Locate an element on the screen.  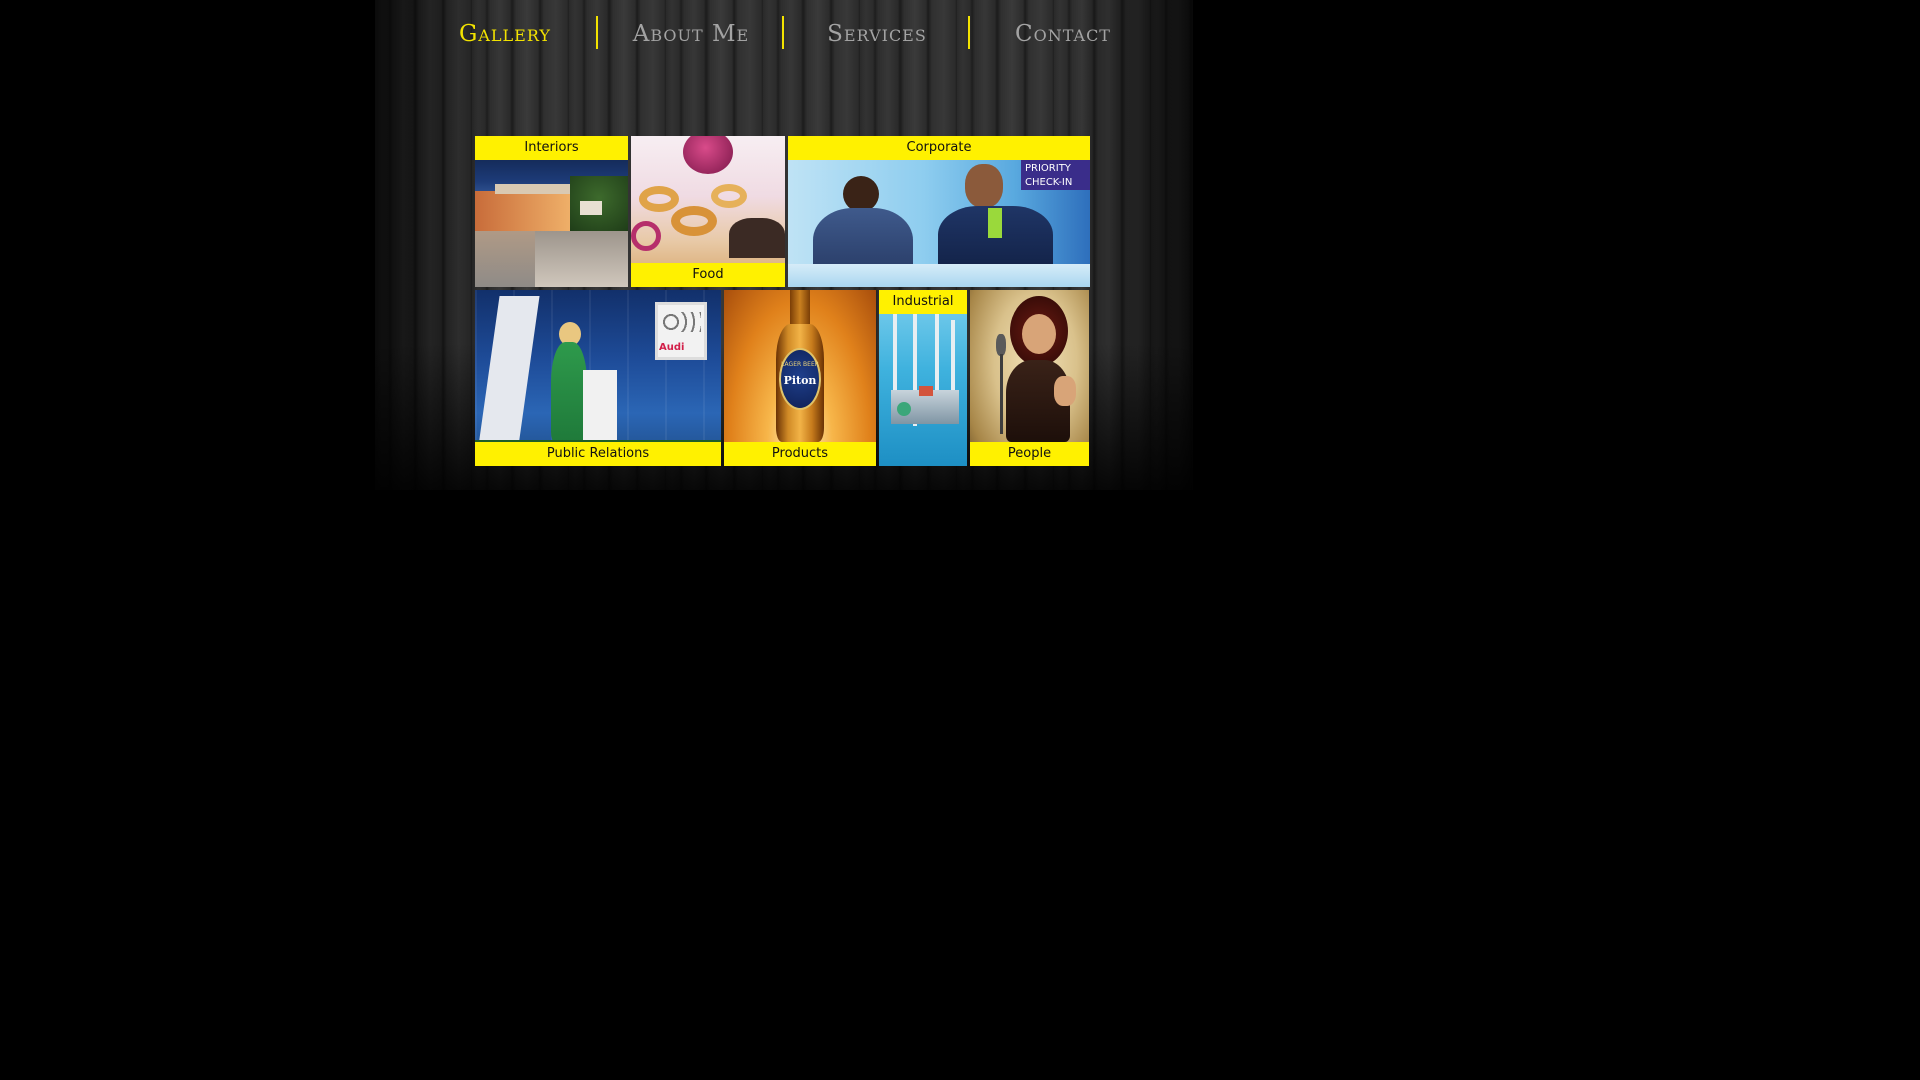
products-photo: Piton LAGER BEER is located at coordinates (800, 378).